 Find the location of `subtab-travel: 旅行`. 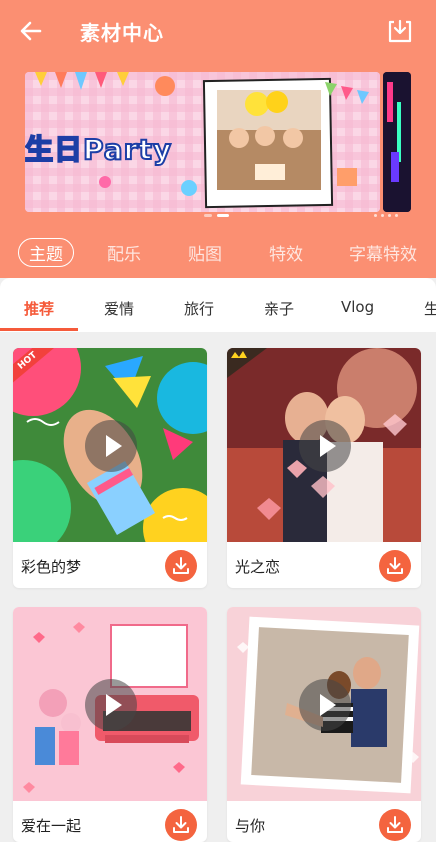

subtab-travel: 旅行 is located at coordinates (199, 308).